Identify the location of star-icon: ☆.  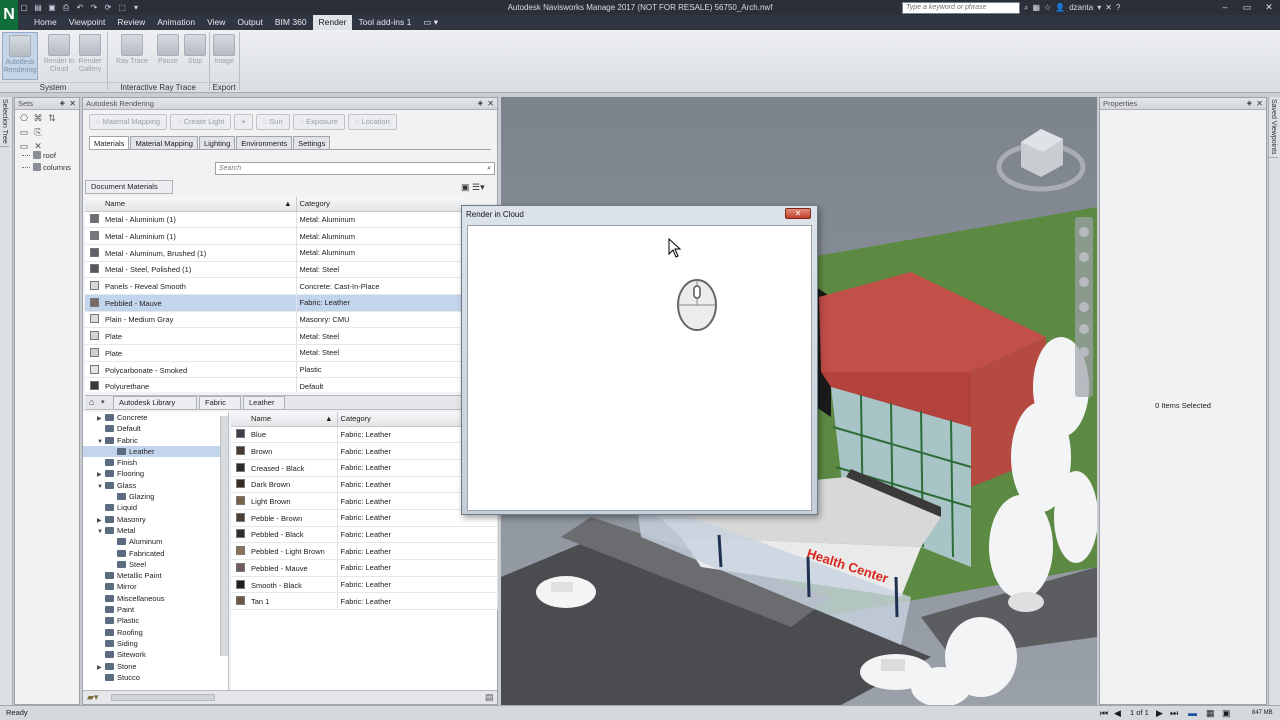
(1047, 7).